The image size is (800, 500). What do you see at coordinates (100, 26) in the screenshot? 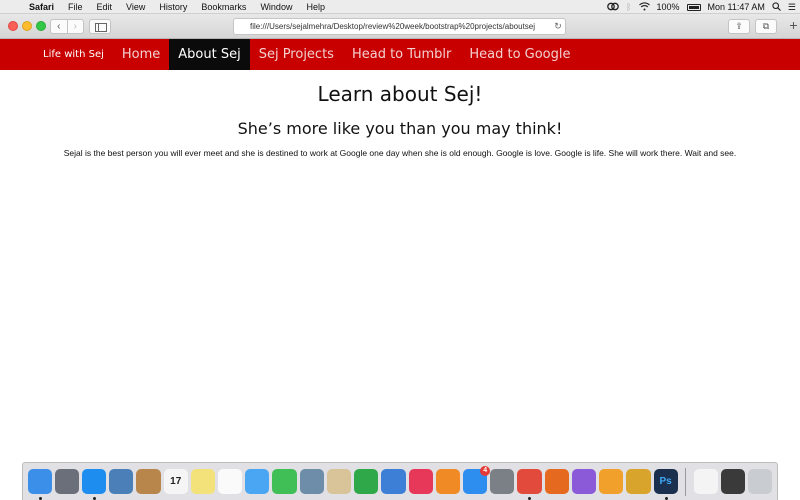
I see `sidebar-toggle-button` at bounding box center [100, 26].